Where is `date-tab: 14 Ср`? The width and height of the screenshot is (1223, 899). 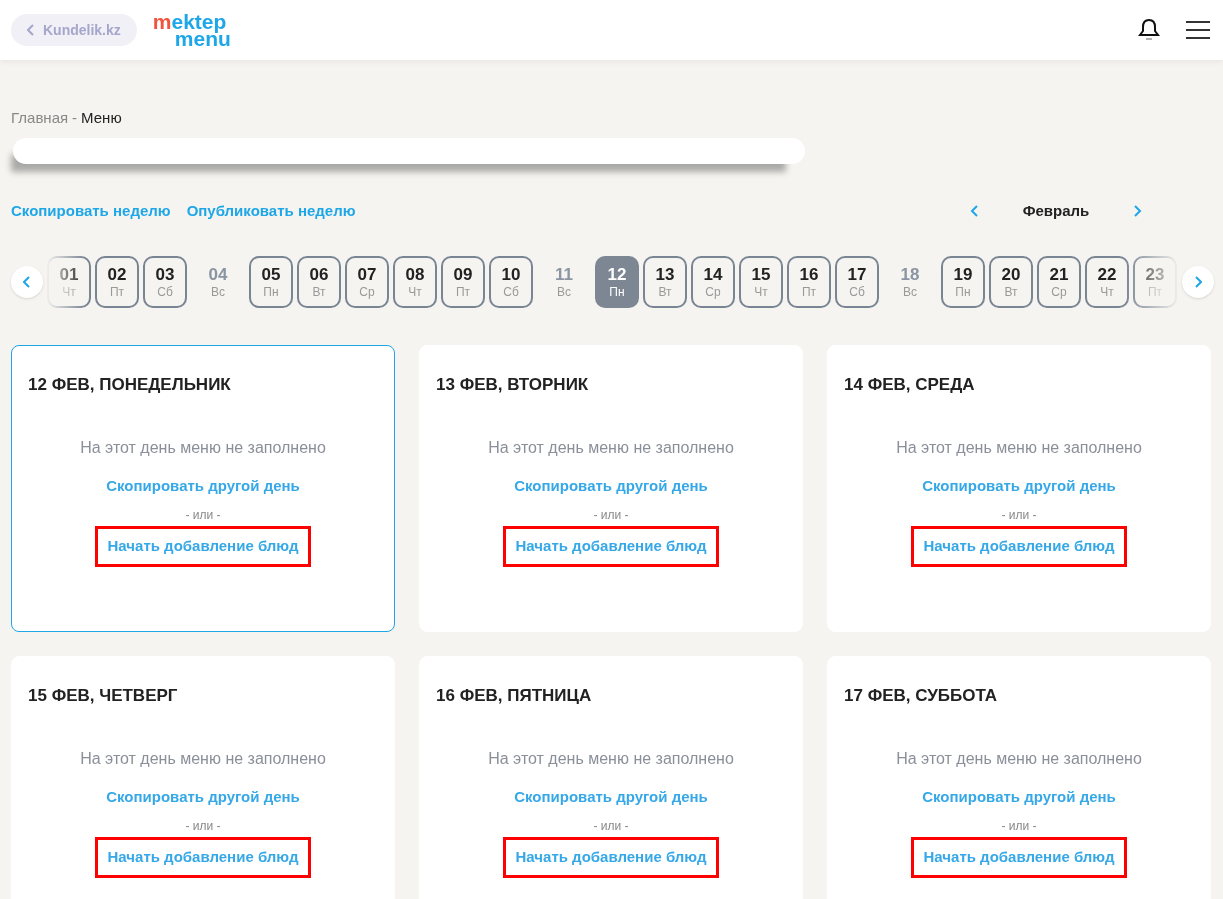 date-tab: 14 Ср is located at coordinates (713, 282).